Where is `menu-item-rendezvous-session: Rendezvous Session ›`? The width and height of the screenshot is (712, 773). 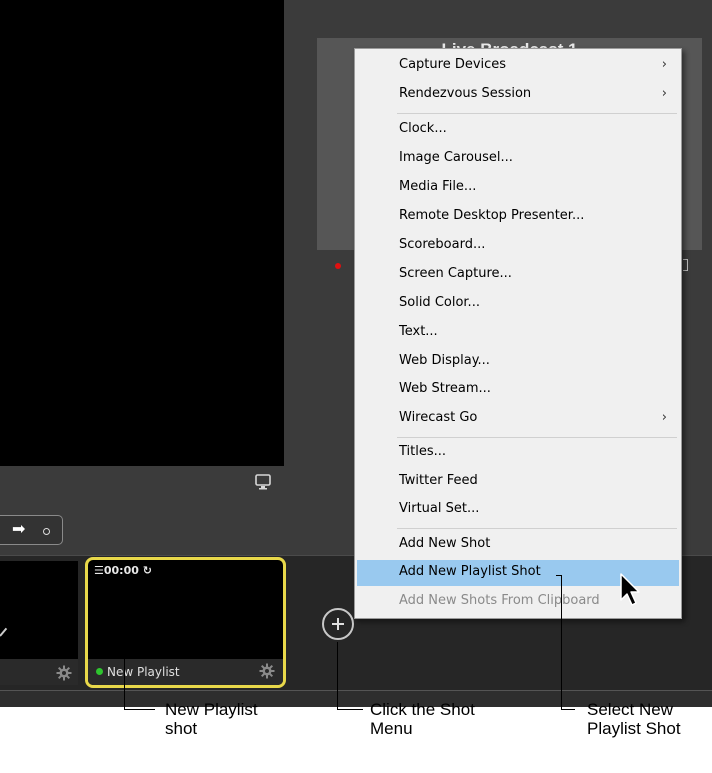 menu-item-rendezvous-session: Rendezvous Session › is located at coordinates (518, 95).